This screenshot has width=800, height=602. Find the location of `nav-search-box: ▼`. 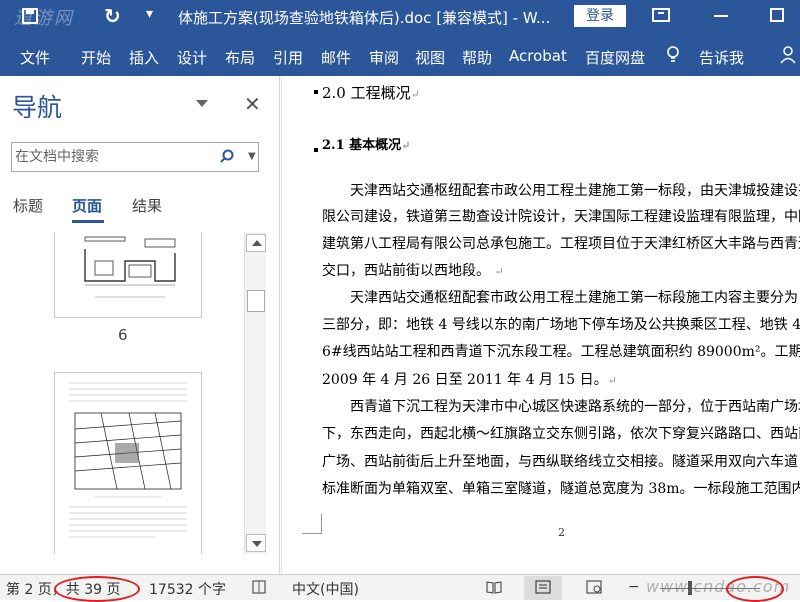

nav-search-box: ▼ is located at coordinates (135, 157).